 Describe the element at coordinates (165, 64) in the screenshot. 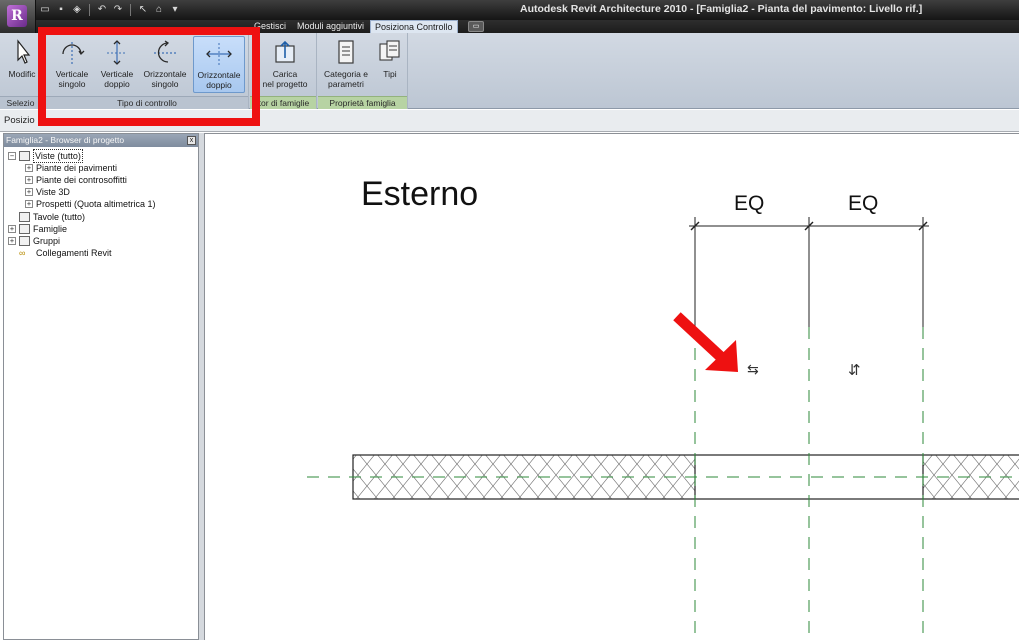

I see `horizontal-single-button: Orizzontale singolo` at that location.